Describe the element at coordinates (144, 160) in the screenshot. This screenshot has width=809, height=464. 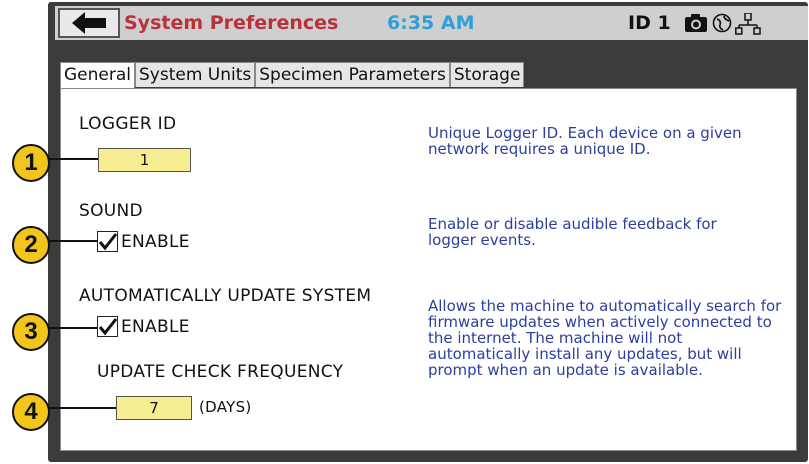
I see `logger-id-field: 1` at that location.